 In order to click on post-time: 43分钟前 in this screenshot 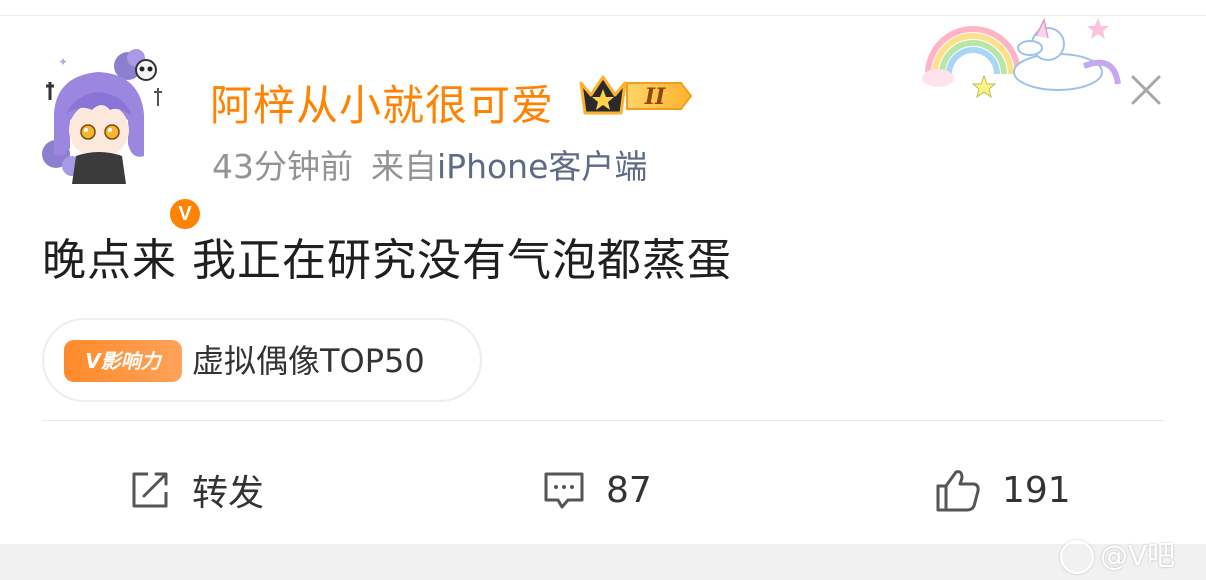, I will do `click(282, 166)`.